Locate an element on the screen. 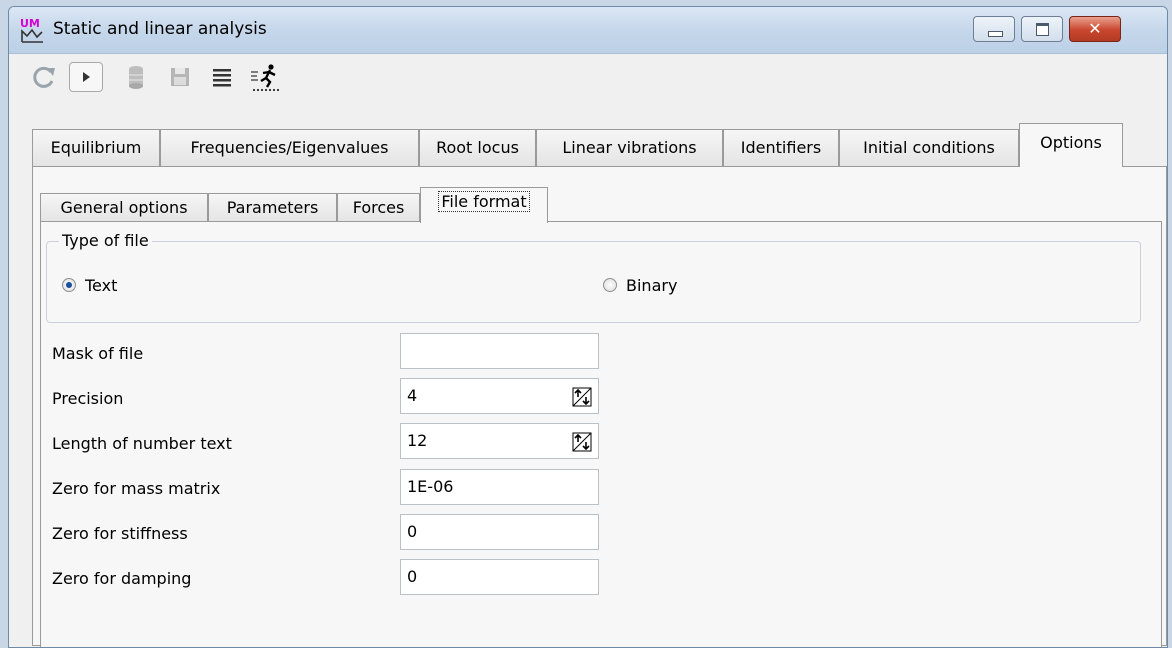 The width and height of the screenshot is (1172, 648). zero-for-mass-matrix-label: Zero for mass matrix is located at coordinates (136, 488).